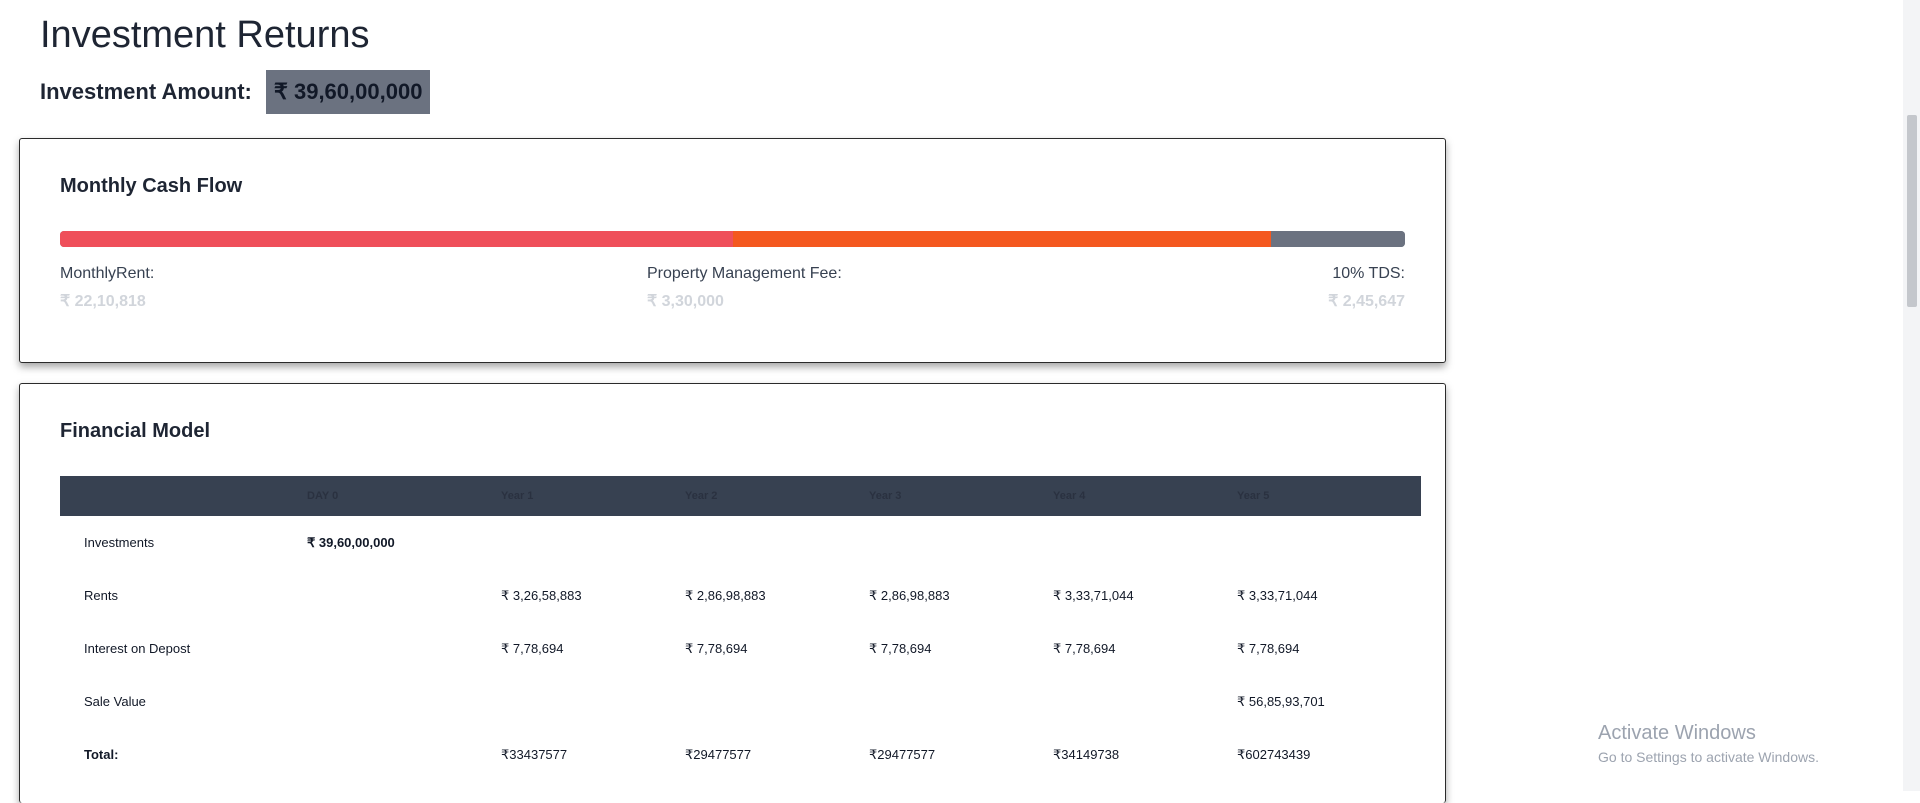 The image size is (1920, 803). Describe the element at coordinates (107, 288) in the screenshot. I see `monthly-rent: MonthlyRent: ₹ 22,10,818` at that location.